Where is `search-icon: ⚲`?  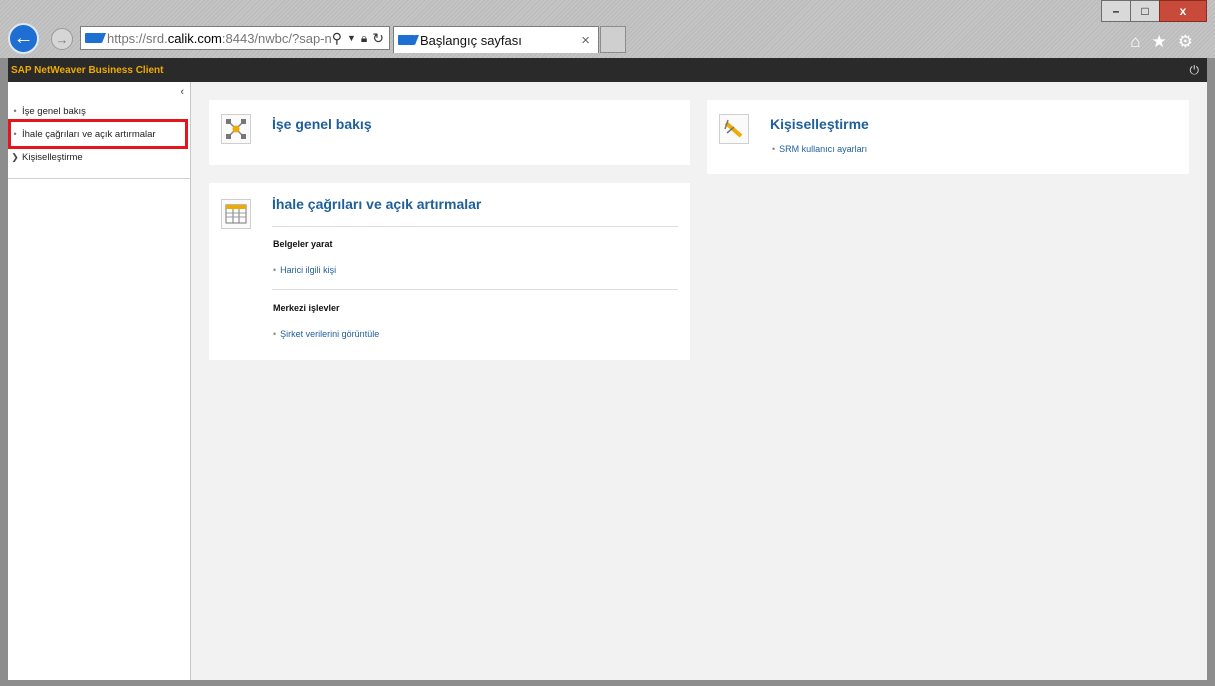 search-icon: ⚲ is located at coordinates (337, 38).